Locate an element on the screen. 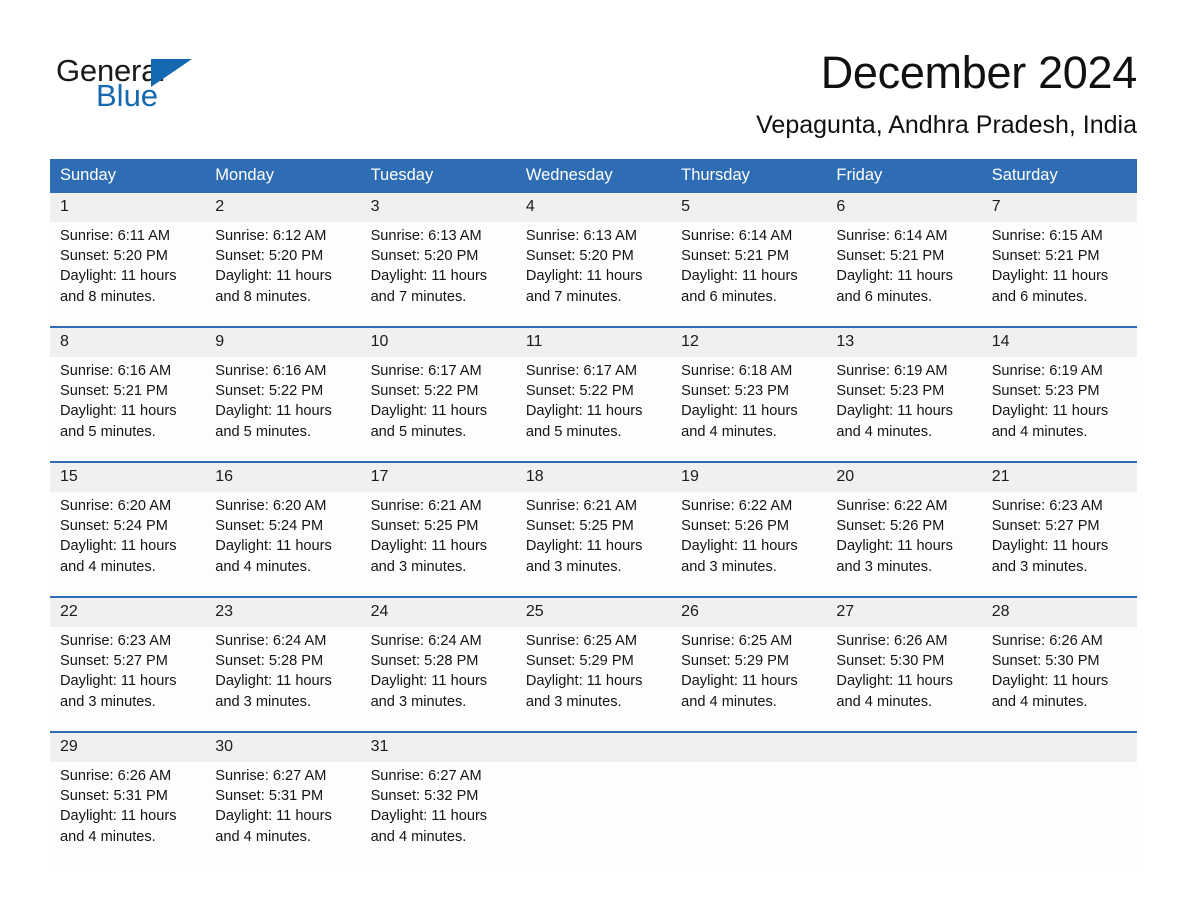  daylight-text-line2: and 7 minutes. is located at coordinates (573, 296).